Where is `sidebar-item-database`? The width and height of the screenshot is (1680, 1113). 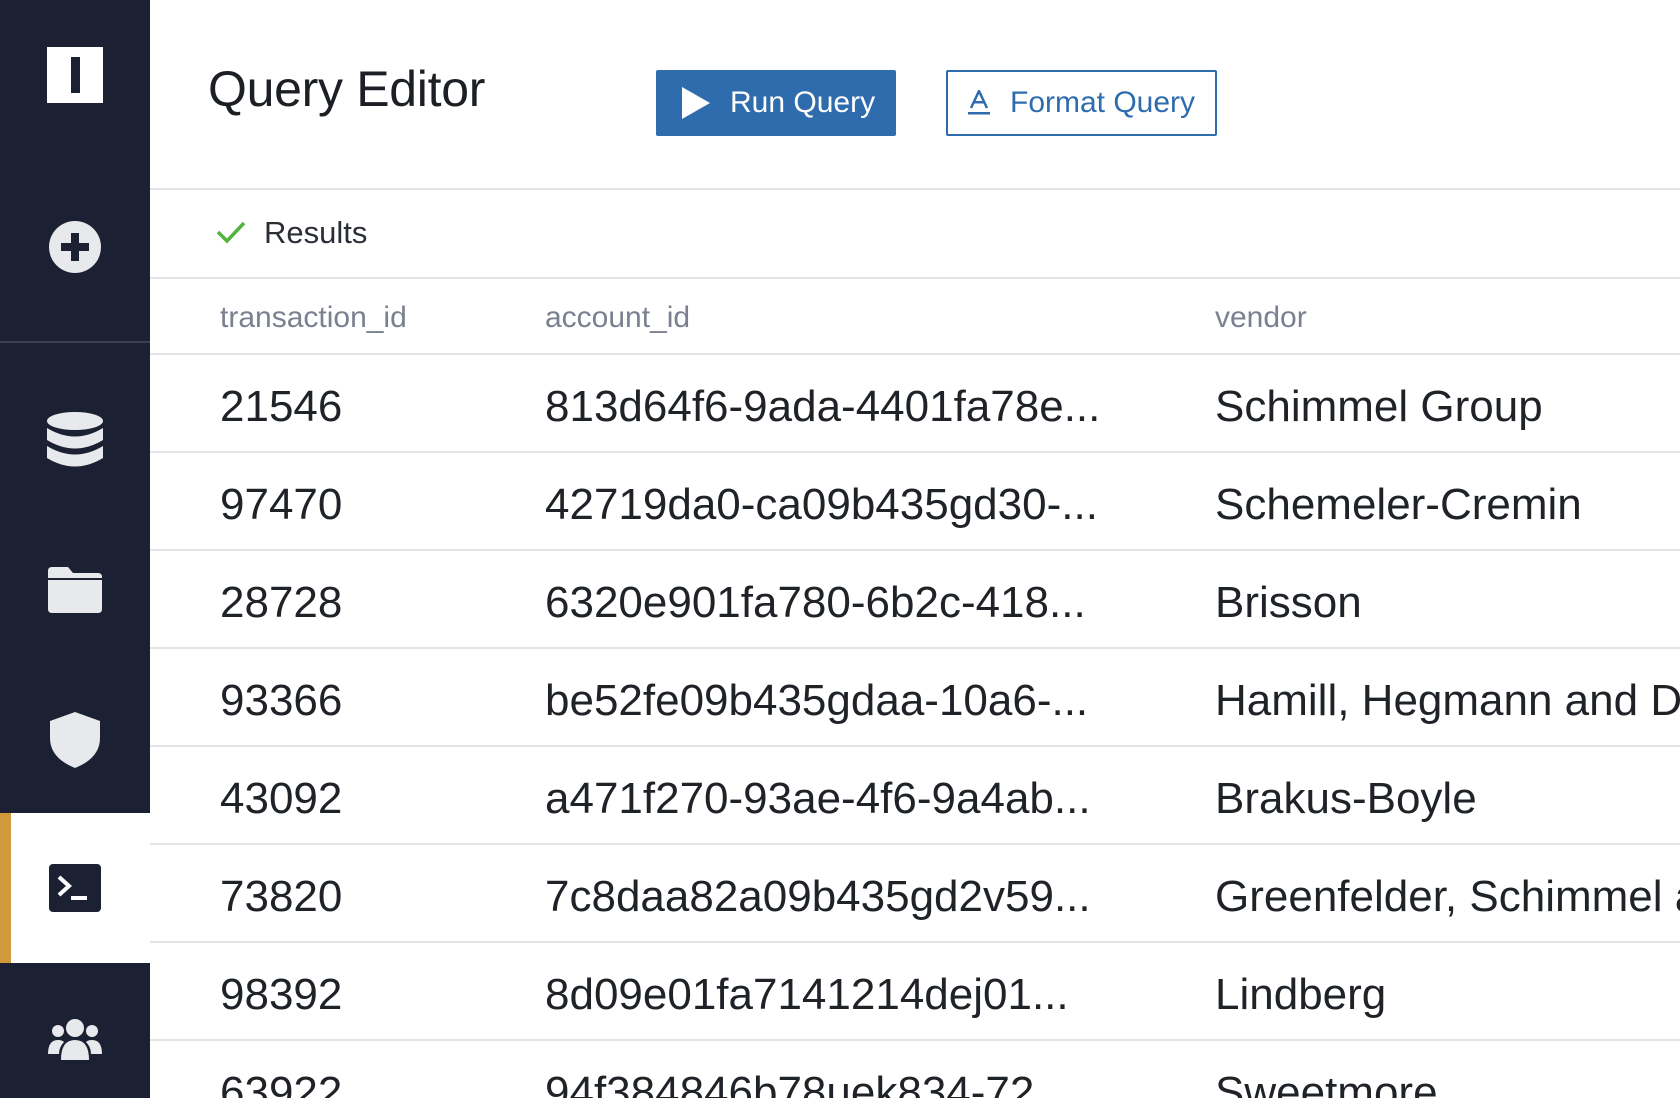
sidebar-item-database is located at coordinates (75, 440).